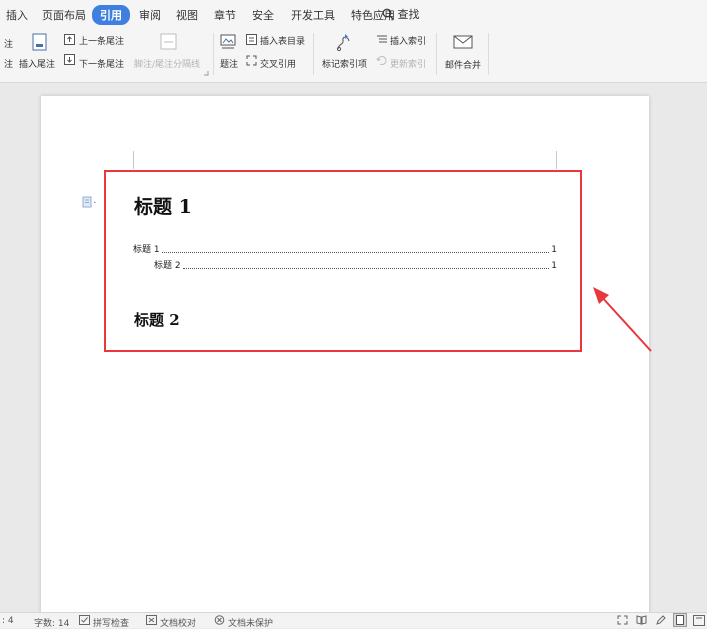 The height and width of the screenshot is (629, 707). What do you see at coordinates (168, 41) in the screenshot?
I see `footnote-separator-icon` at bounding box center [168, 41].